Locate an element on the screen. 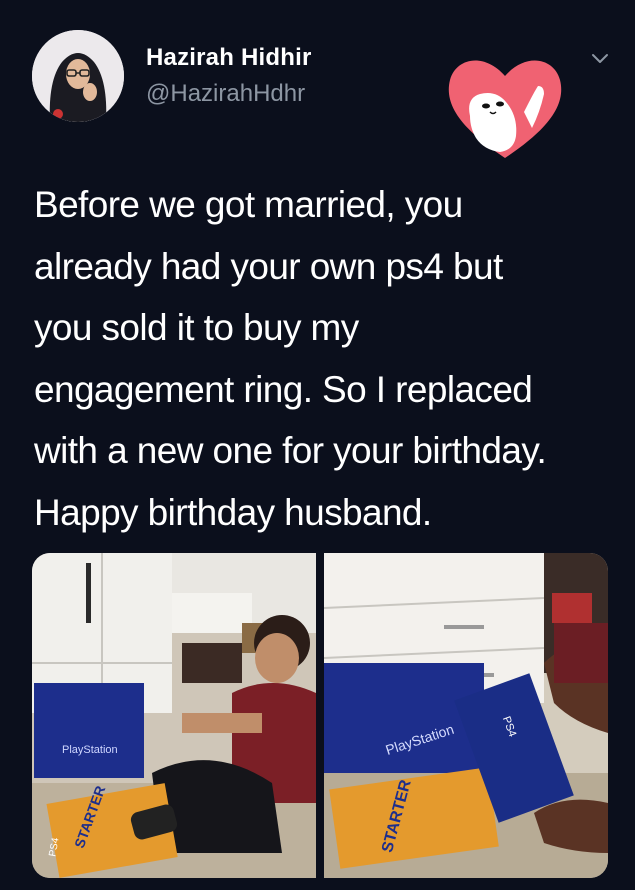 The height and width of the screenshot is (890, 635). avatar is located at coordinates (78, 76).